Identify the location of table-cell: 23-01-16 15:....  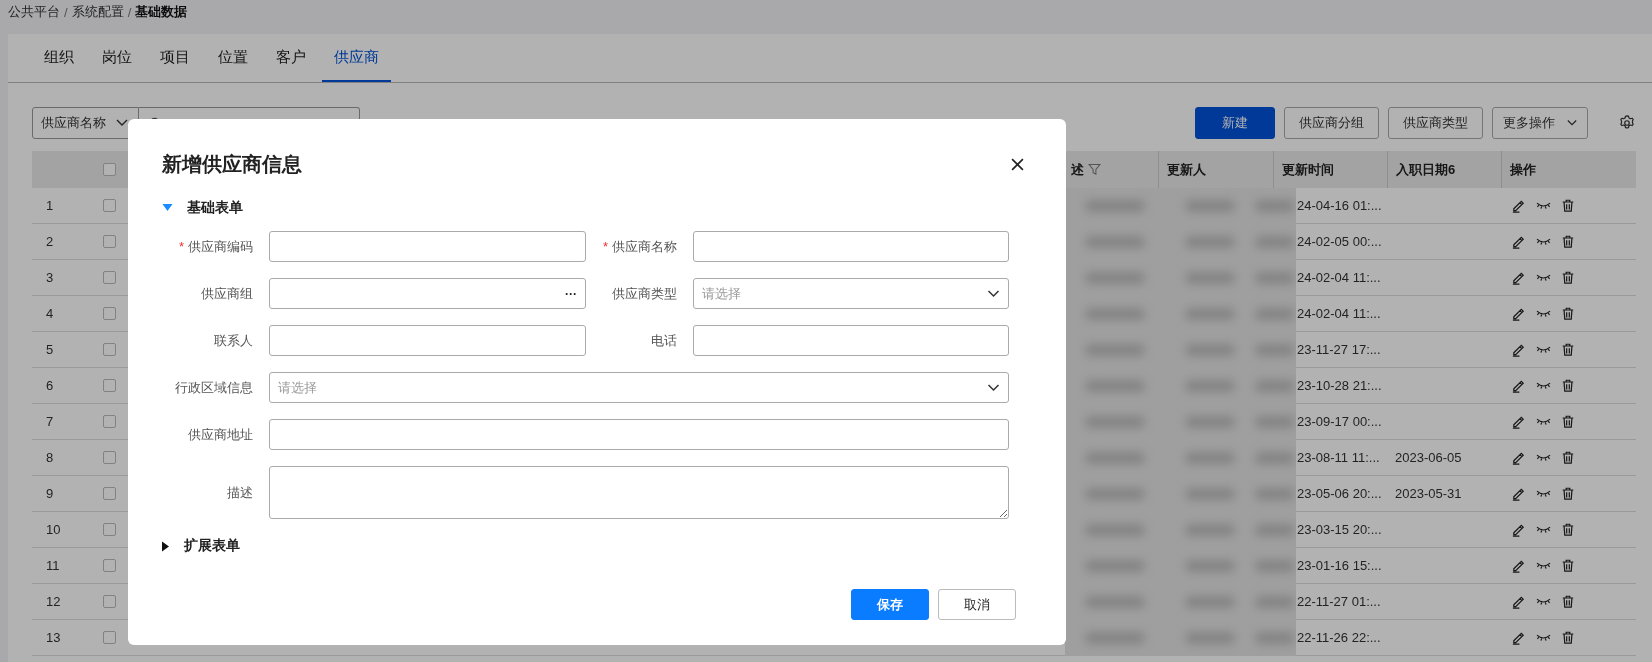
(1339, 565).